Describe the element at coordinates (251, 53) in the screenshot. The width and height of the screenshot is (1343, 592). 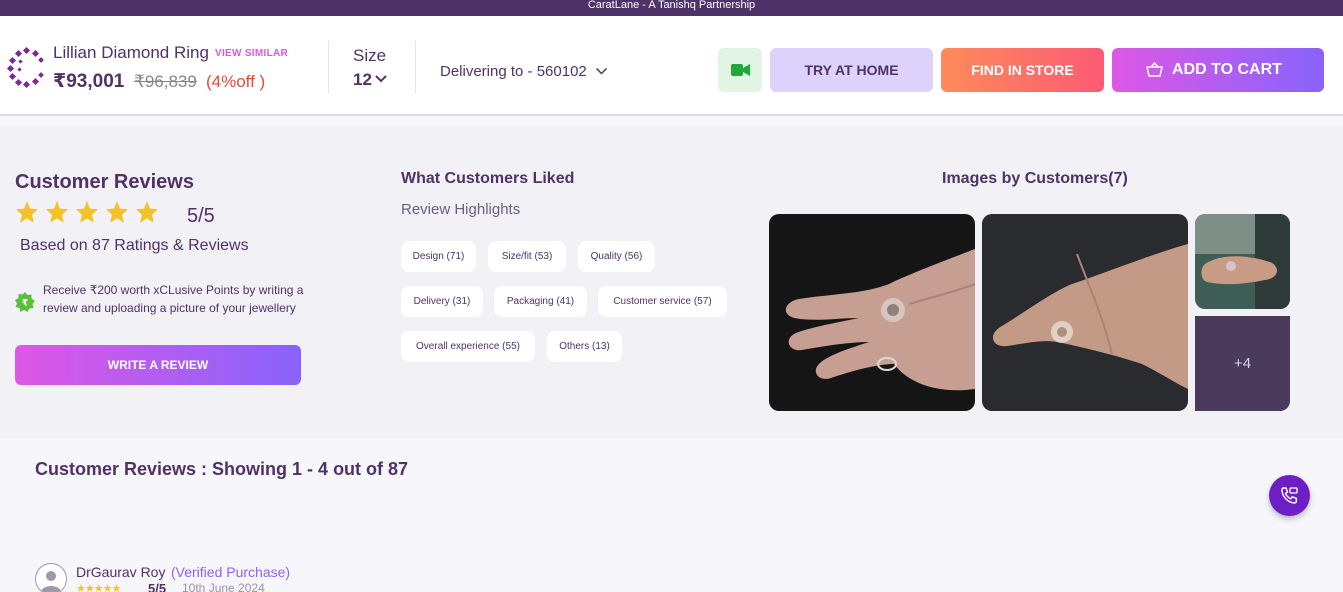
I see `view-similar-link: VIEW SIMILAR` at that location.